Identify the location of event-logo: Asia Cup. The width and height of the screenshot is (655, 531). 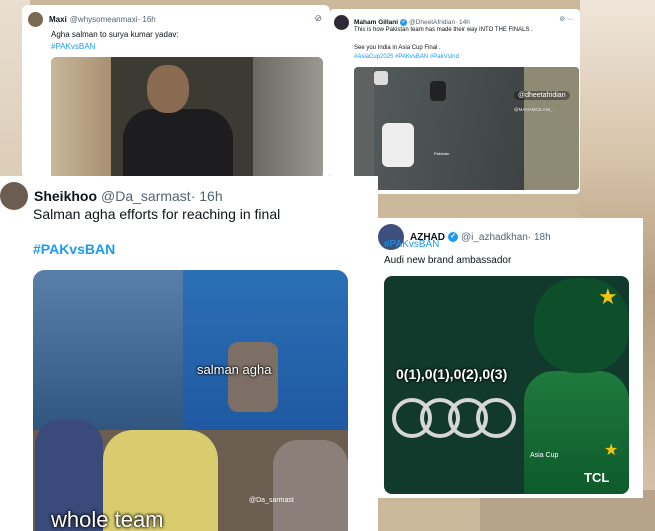
(544, 455).